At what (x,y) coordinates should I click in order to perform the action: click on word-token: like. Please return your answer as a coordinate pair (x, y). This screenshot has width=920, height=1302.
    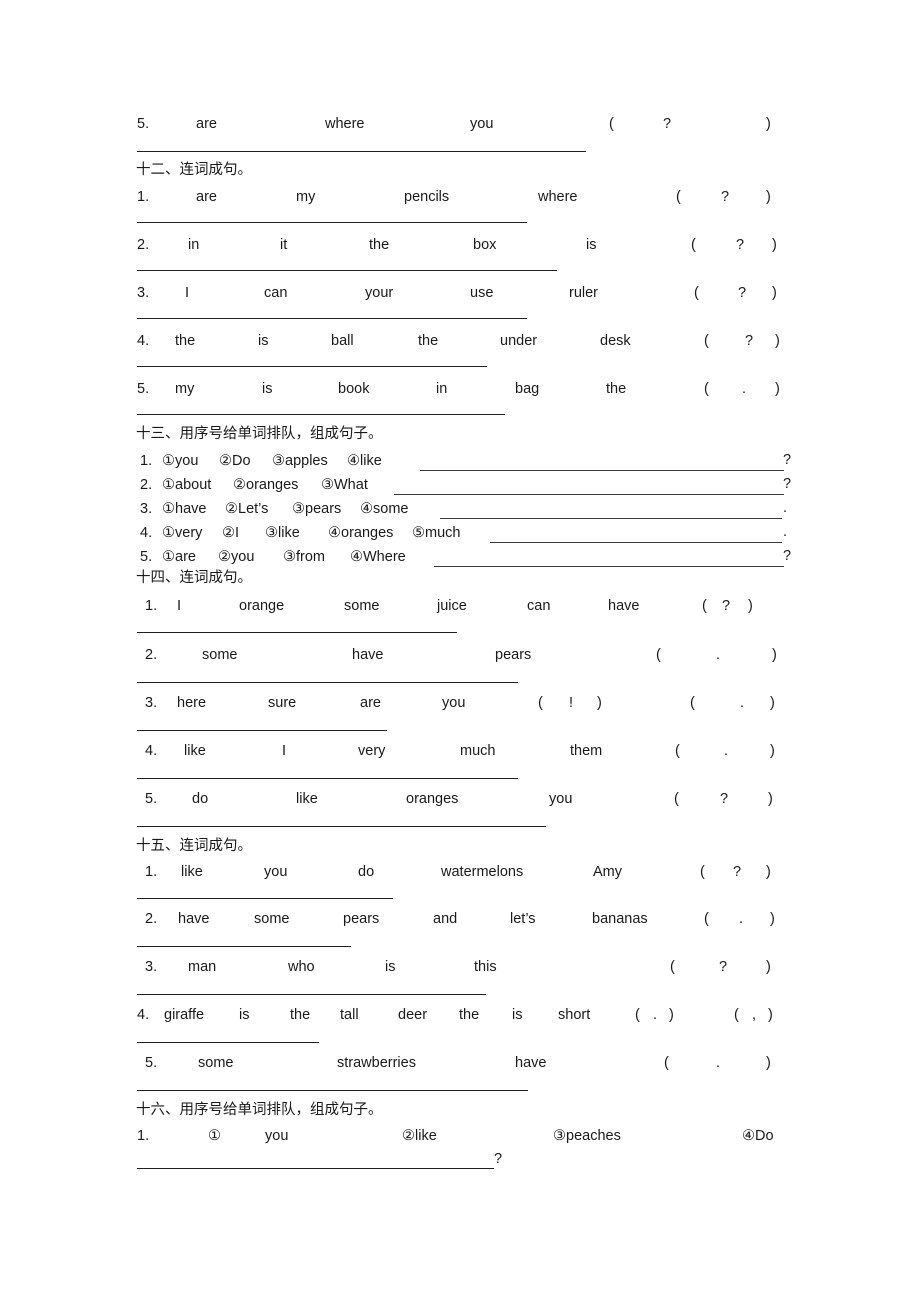
    Looking at the image, I should click on (307, 799).